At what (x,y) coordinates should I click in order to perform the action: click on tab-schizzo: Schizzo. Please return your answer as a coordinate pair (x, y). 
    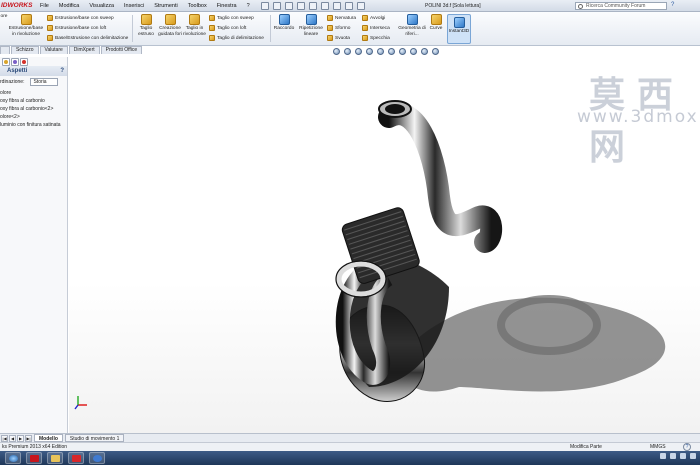
    Looking at the image, I should click on (25, 50).